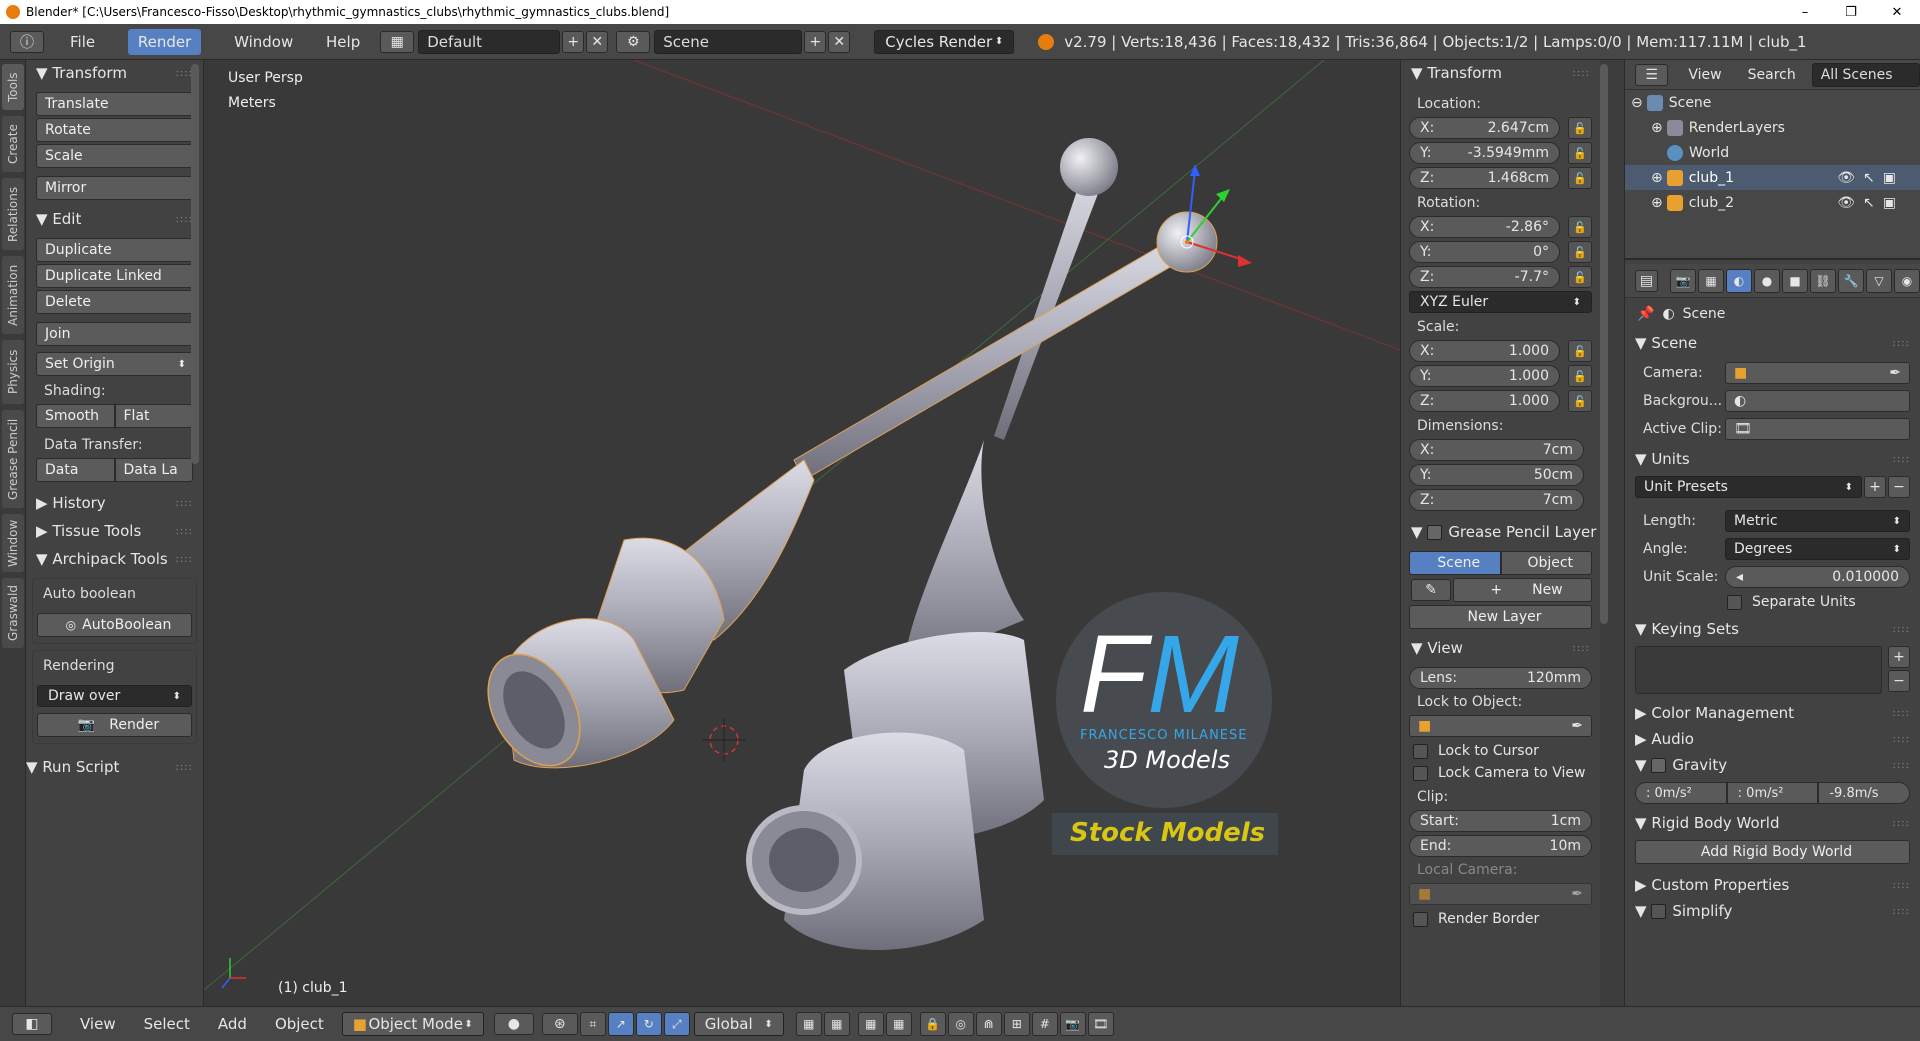 This screenshot has height=1041, width=1920. Describe the element at coordinates (1739, 280) in the screenshot. I see `scene-tab-icon: ◐` at that location.